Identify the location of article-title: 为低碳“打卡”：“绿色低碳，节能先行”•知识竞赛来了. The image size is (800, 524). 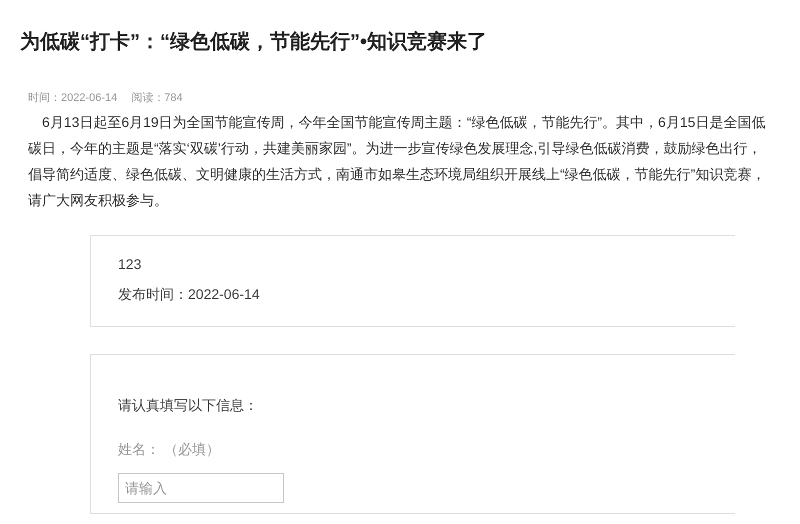
(254, 42).